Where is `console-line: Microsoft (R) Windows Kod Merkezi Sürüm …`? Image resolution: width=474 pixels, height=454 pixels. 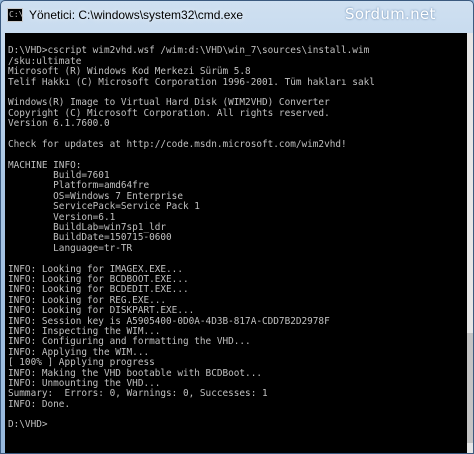
console-line: Microsoft (R) Windows Kod Merkezi Sürüm … is located at coordinates (129, 72).